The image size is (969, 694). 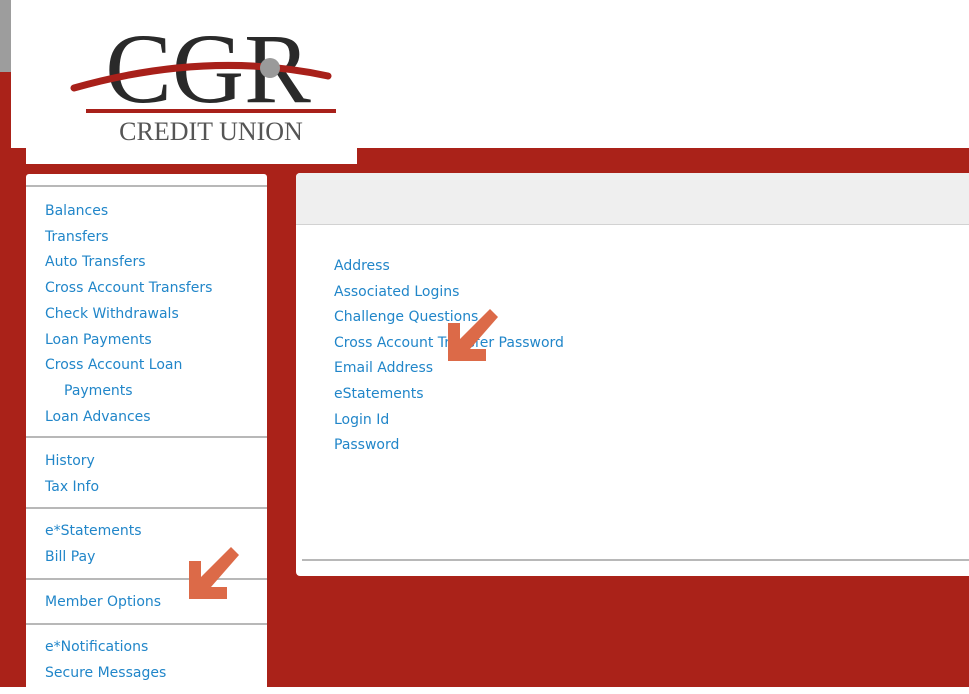 I want to click on logo-tagline: CREDIT UNION, so click(x=211, y=131).